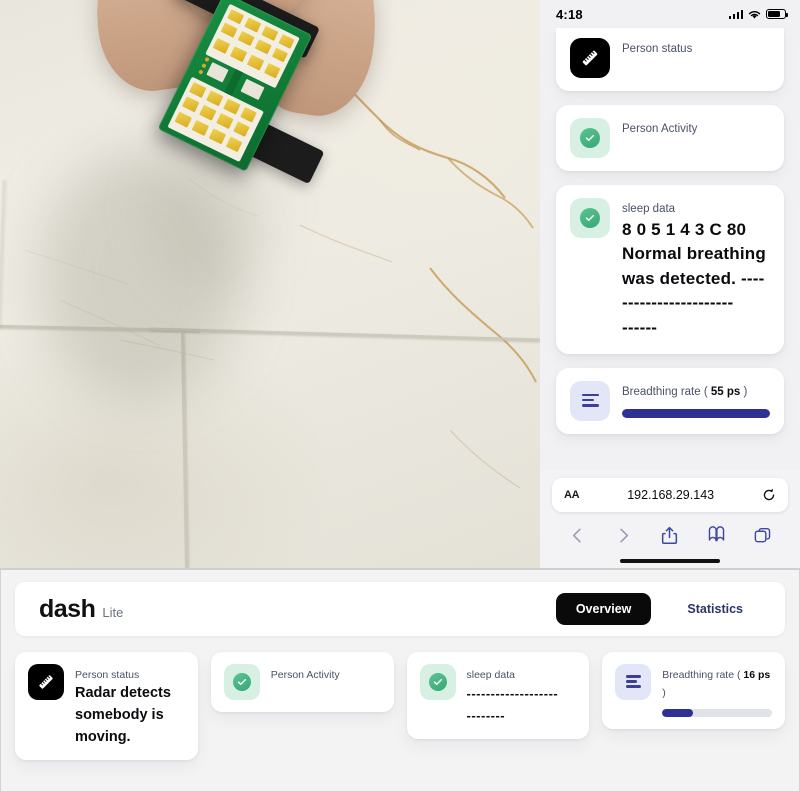 This screenshot has width=800, height=792. I want to click on breathing-rate-value: 16 ps, so click(757, 675).